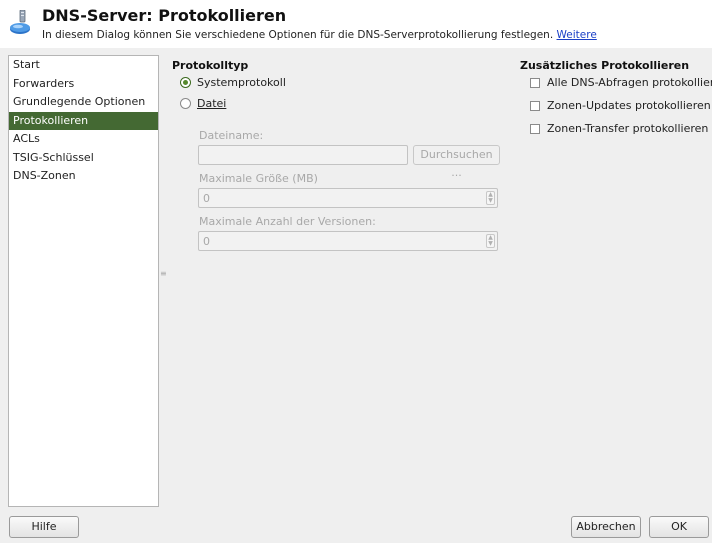  What do you see at coordinates (83, 120) in the screenshot?
I see `sidebar-item-logging: Protokollieren` at bounding box center [83, 120].